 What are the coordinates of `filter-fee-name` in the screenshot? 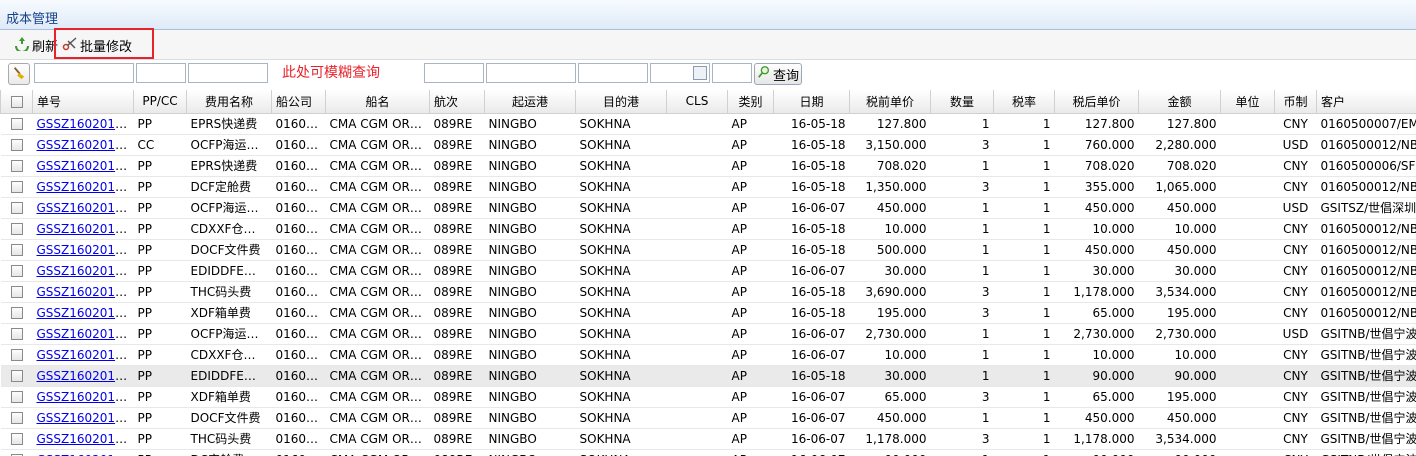 It's located at (228, 73).